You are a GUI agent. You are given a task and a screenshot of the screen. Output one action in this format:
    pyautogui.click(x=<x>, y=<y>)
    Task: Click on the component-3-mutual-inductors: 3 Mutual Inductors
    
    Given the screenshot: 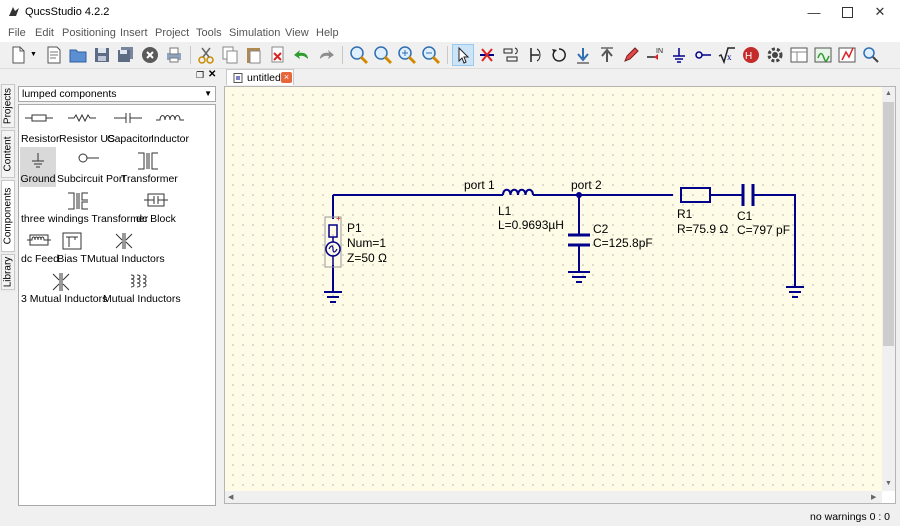 What is the action you would take?
    pyautogui.click(x=64, y=287)
    